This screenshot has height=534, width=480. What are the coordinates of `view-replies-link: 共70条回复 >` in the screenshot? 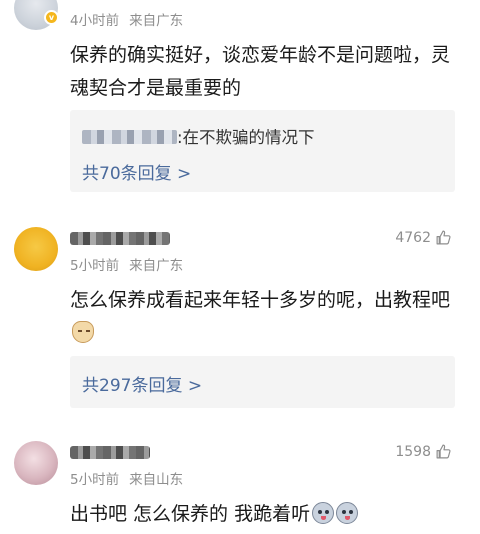 It's located at (136, 171).